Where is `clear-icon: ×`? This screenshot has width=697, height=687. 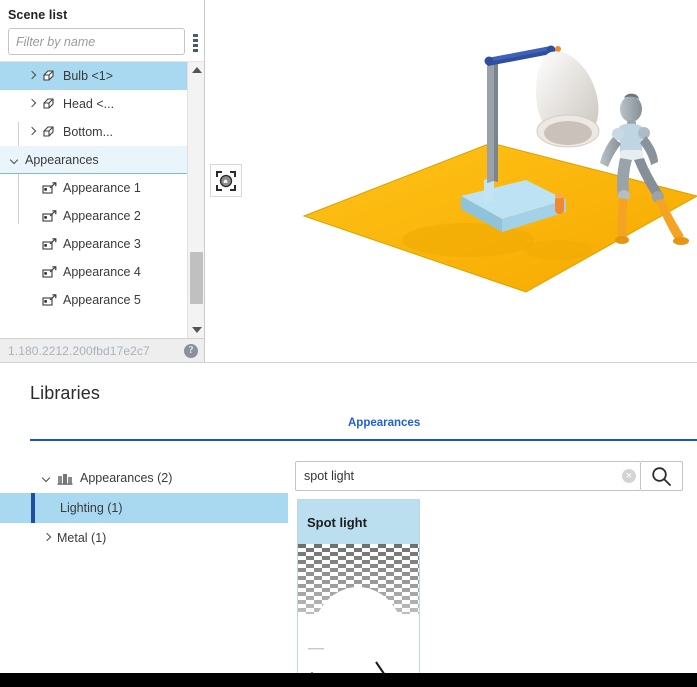
clear-icon: × is located at coordinates (629, 476).